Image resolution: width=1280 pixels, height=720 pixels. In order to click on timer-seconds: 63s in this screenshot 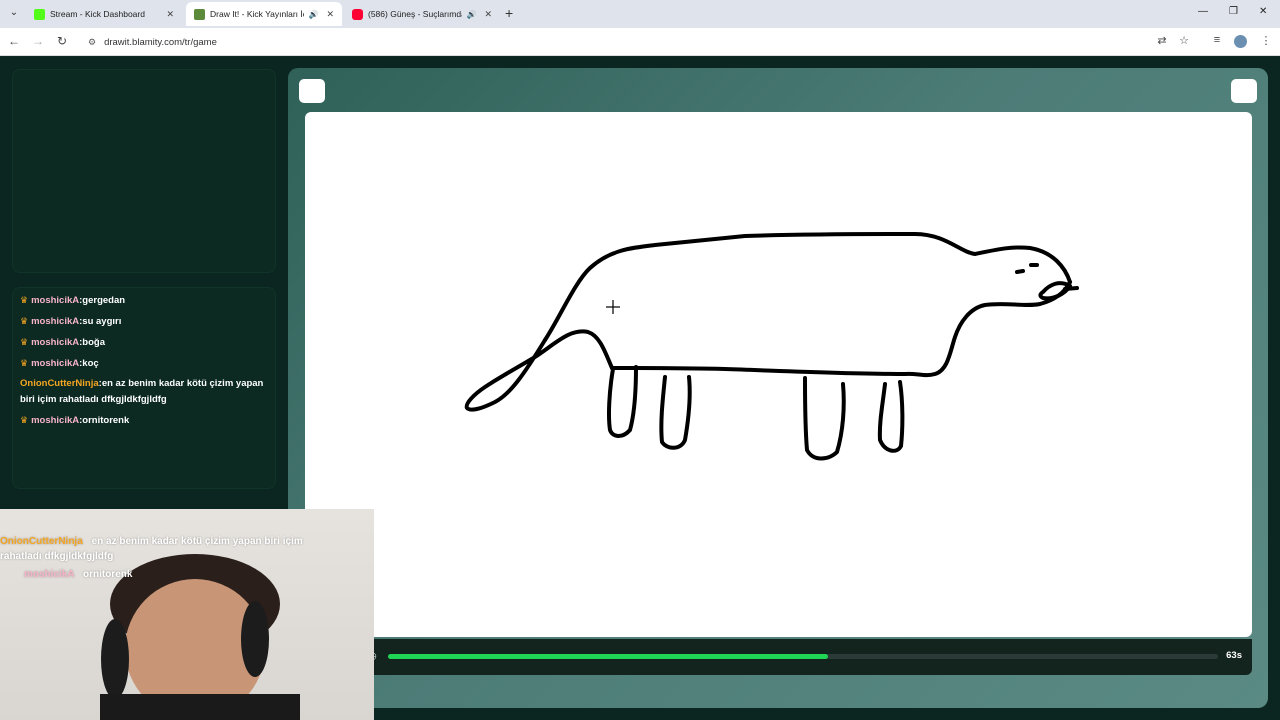, I will do `click(1234, 655)`.